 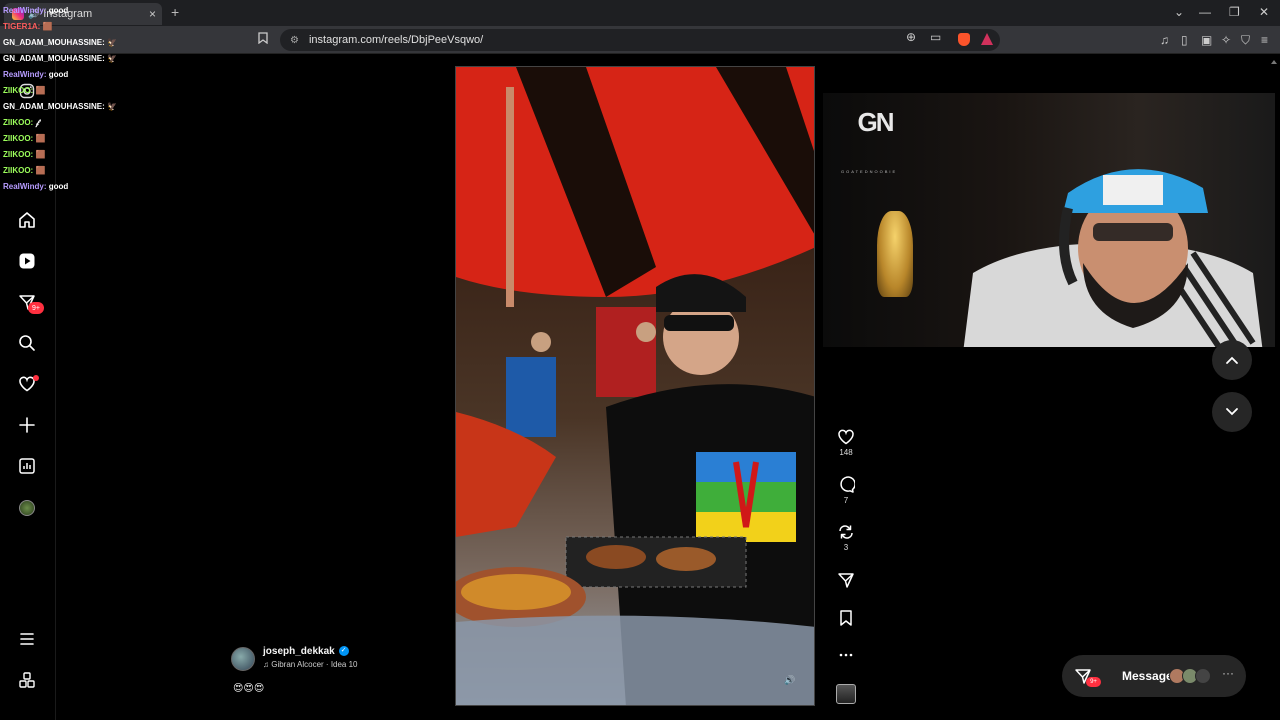 What do you see at coordinates (314, 664) in the screenshot?
I see `audio-track-label: Gibran Alcocer · Idea 10` at bounding box center [314, 664].